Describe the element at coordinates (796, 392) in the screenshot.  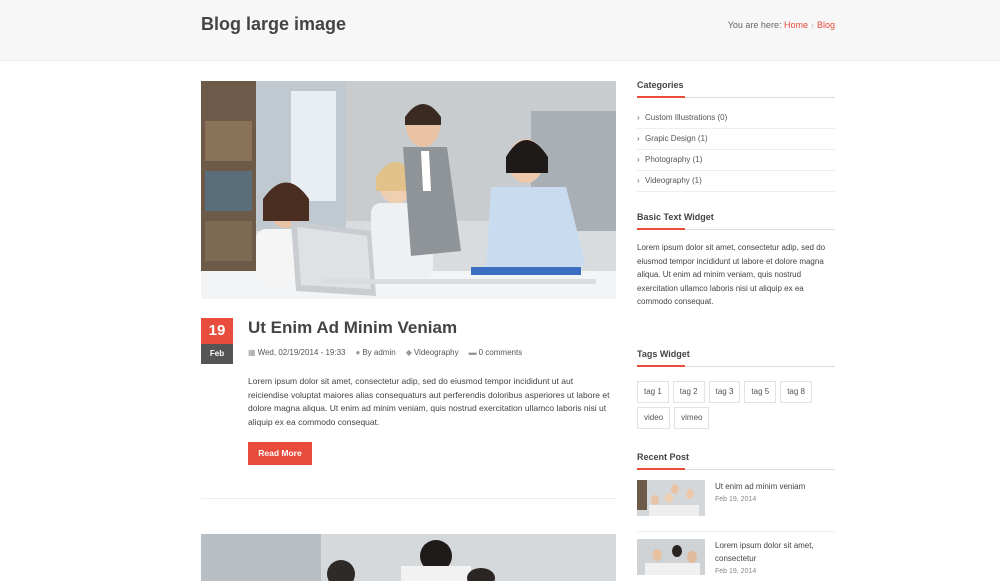
I see `tag-link: tag 8` at that location.